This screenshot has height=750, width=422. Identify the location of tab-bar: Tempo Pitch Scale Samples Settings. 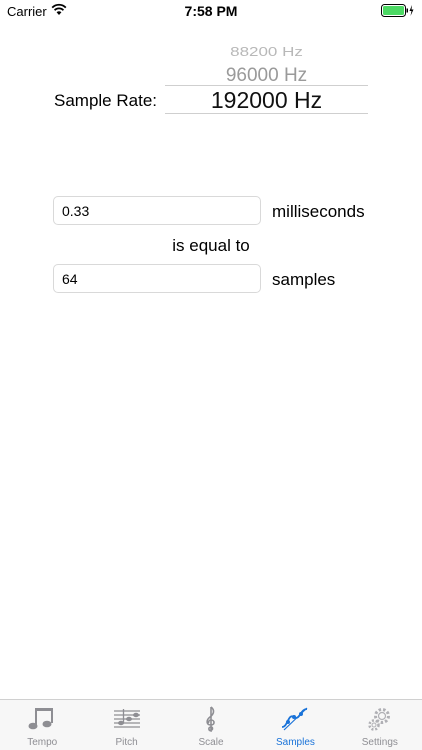
(211, 724).